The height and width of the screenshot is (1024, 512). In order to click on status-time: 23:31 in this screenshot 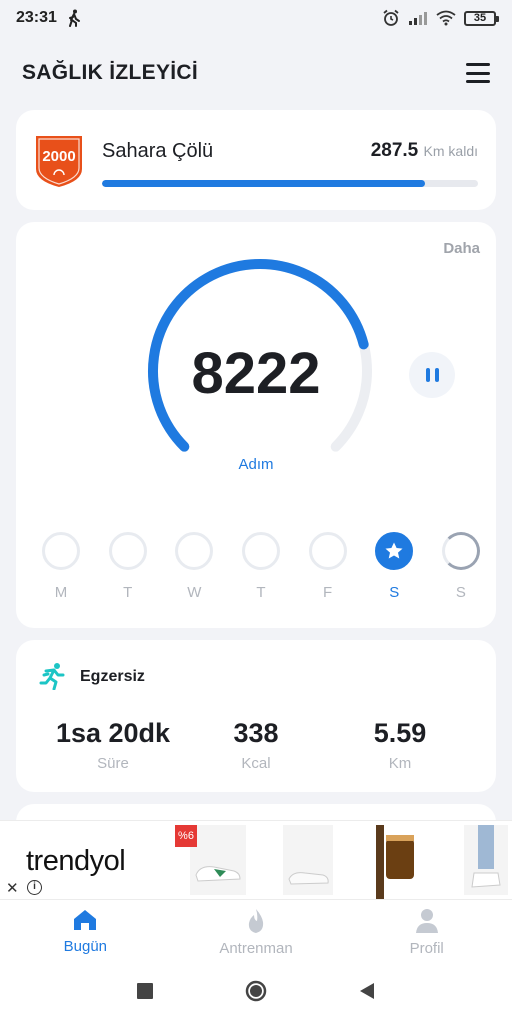, I will do `click(36, 17)`.